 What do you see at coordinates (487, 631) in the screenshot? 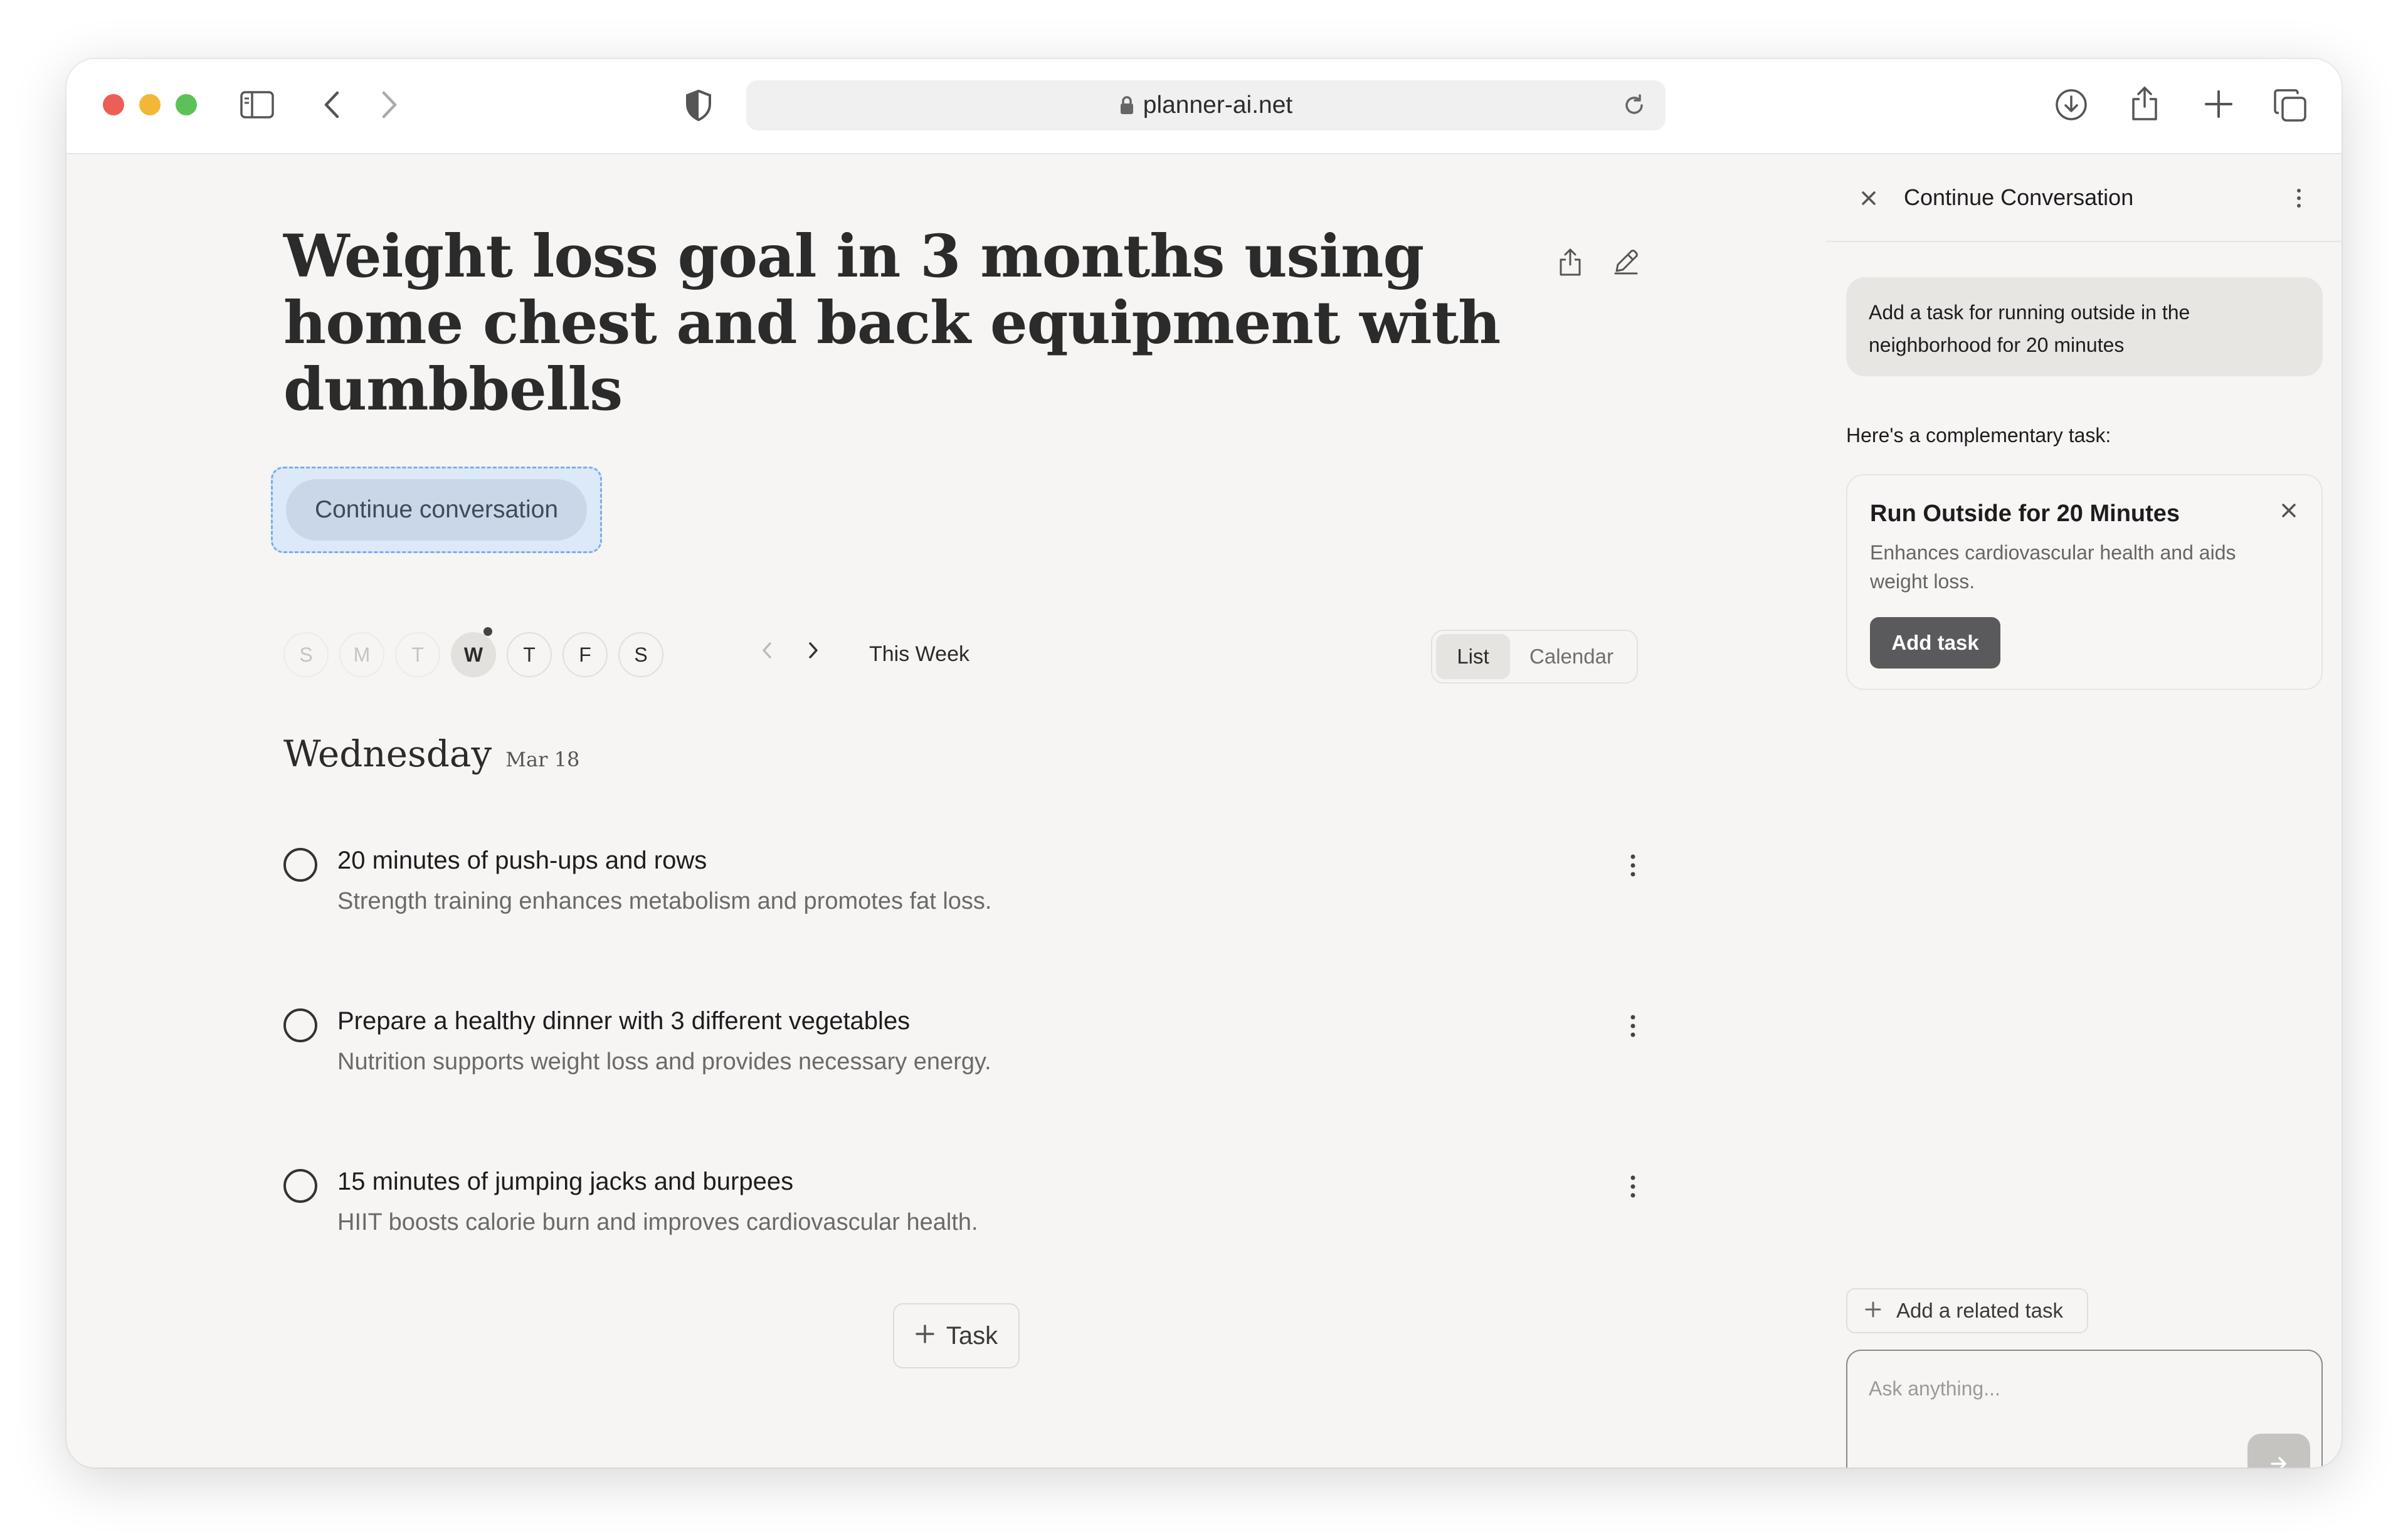
I see `today-indicator` at bounding box center [487, 631].